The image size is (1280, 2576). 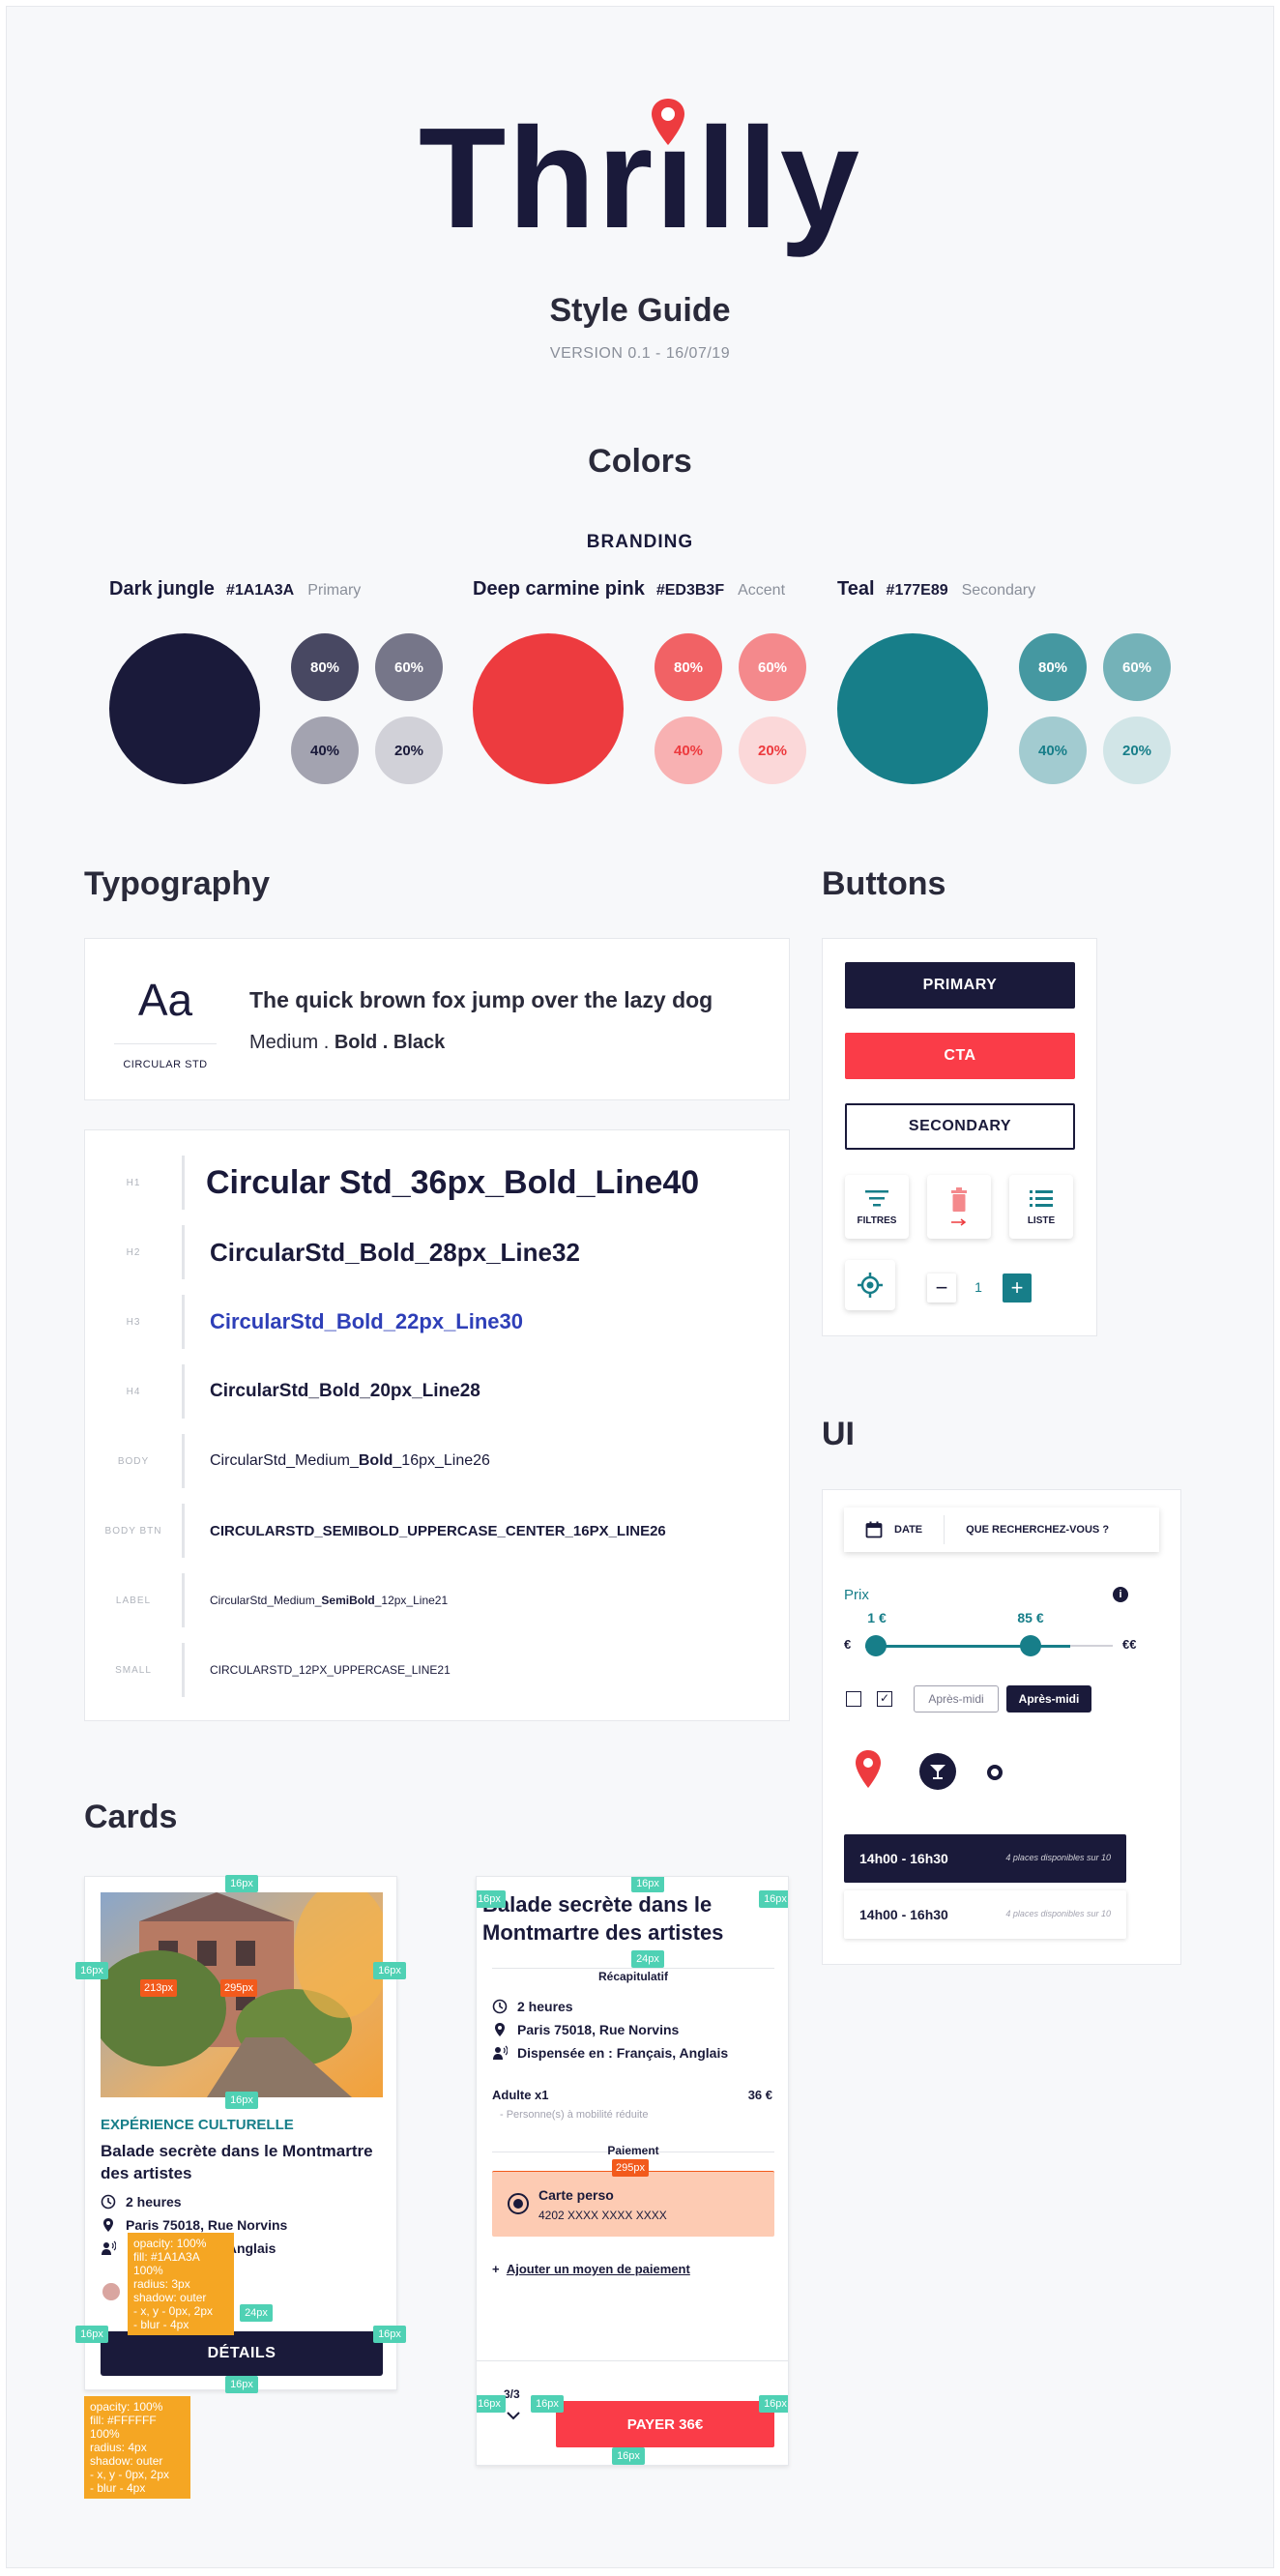 What do you see at coordinates (108, 2225) in the screenshot?
I see `location-icon` at bounding box center [108, 2225].